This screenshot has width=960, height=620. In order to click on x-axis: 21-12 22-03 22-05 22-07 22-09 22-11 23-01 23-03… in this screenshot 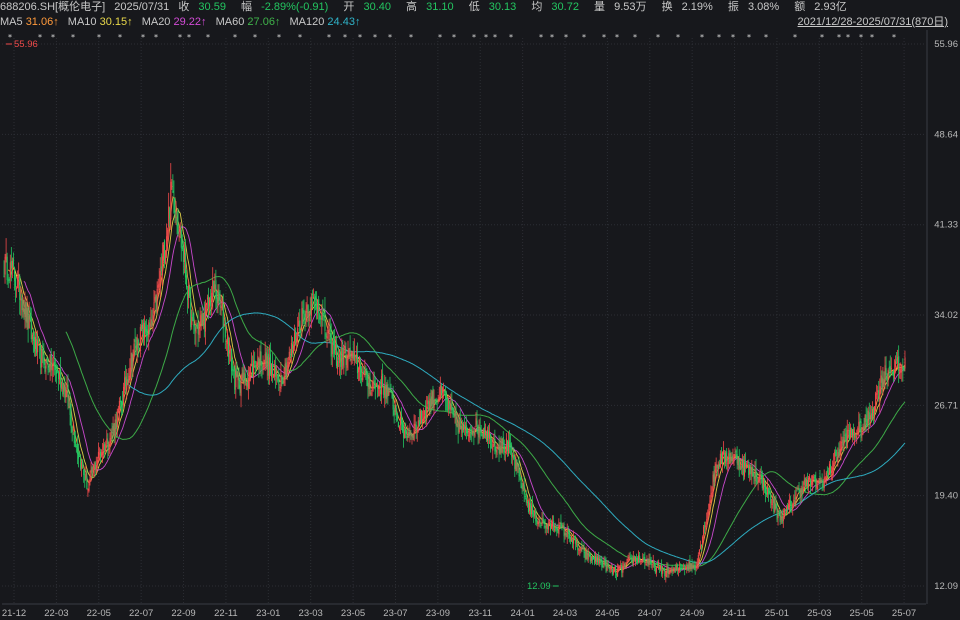, I will do `click(464, 611)`.